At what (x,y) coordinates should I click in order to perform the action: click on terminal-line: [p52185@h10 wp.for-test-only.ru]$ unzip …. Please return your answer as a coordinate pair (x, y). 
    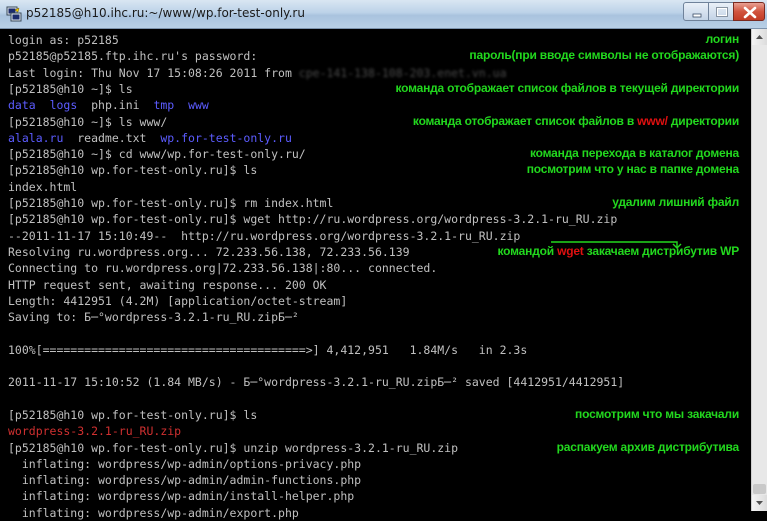
    Looking at the image, I should click on (233, 448).